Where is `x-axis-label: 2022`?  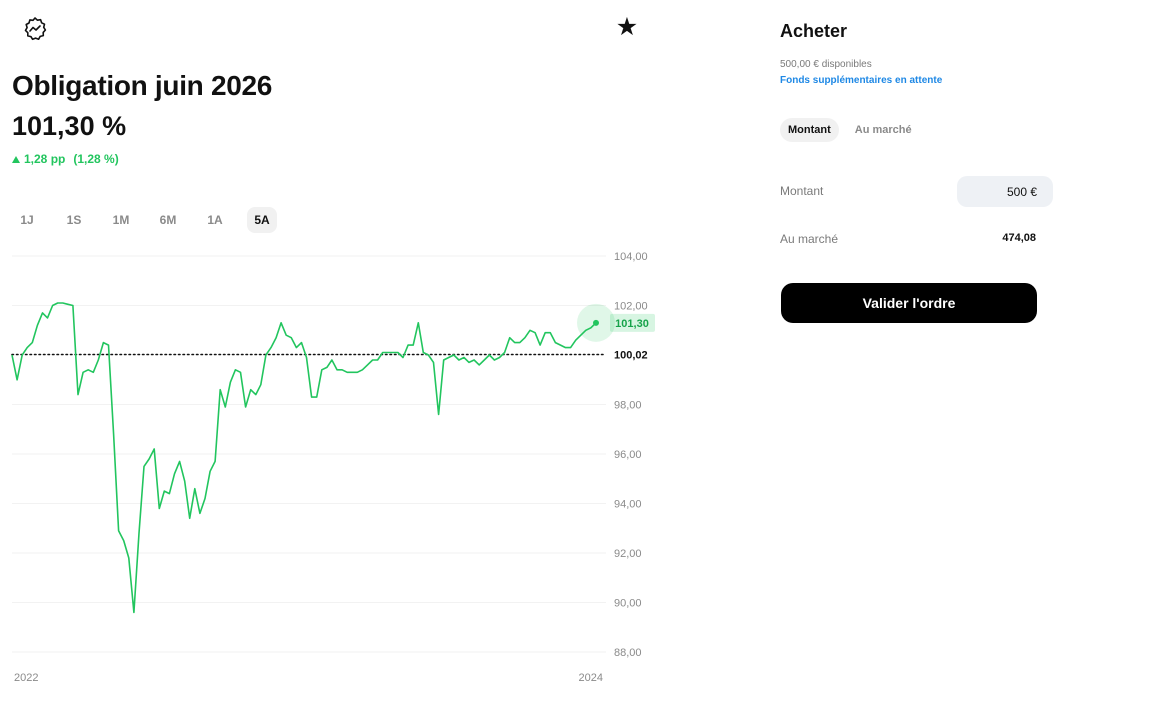 x-axis-label: 2022 is located at coordinates (26, 678).